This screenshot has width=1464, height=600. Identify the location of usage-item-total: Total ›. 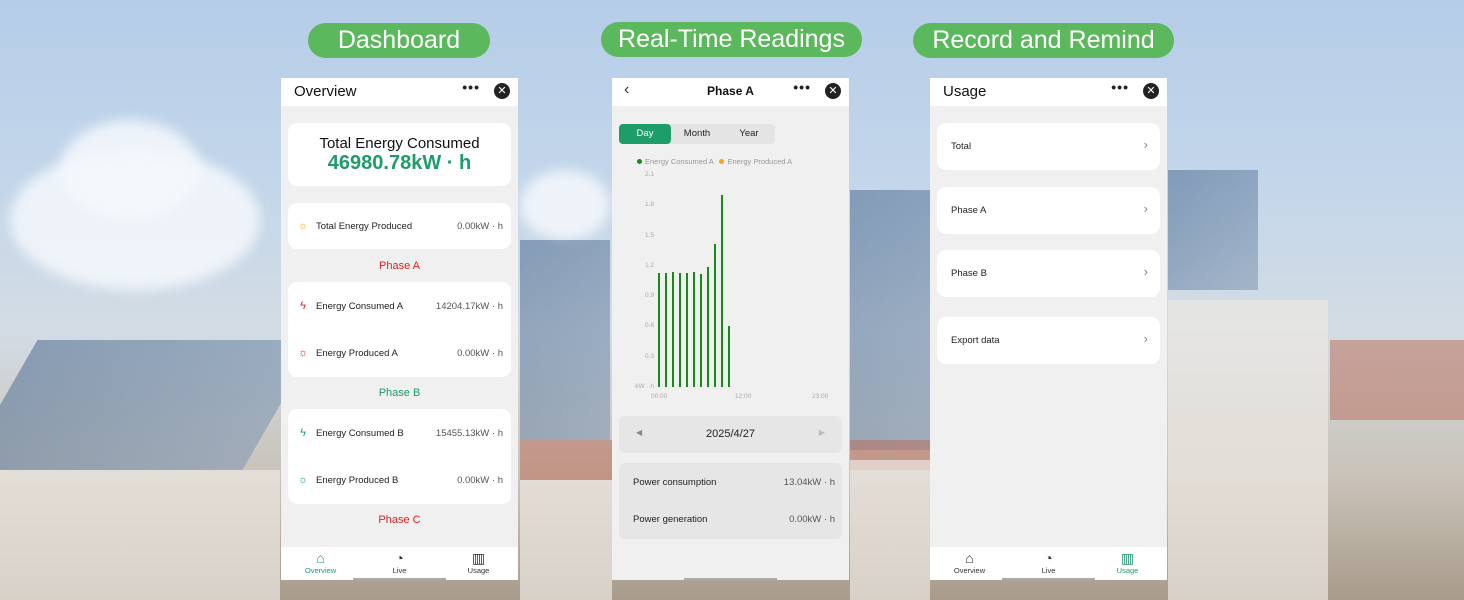
(1048, 146).